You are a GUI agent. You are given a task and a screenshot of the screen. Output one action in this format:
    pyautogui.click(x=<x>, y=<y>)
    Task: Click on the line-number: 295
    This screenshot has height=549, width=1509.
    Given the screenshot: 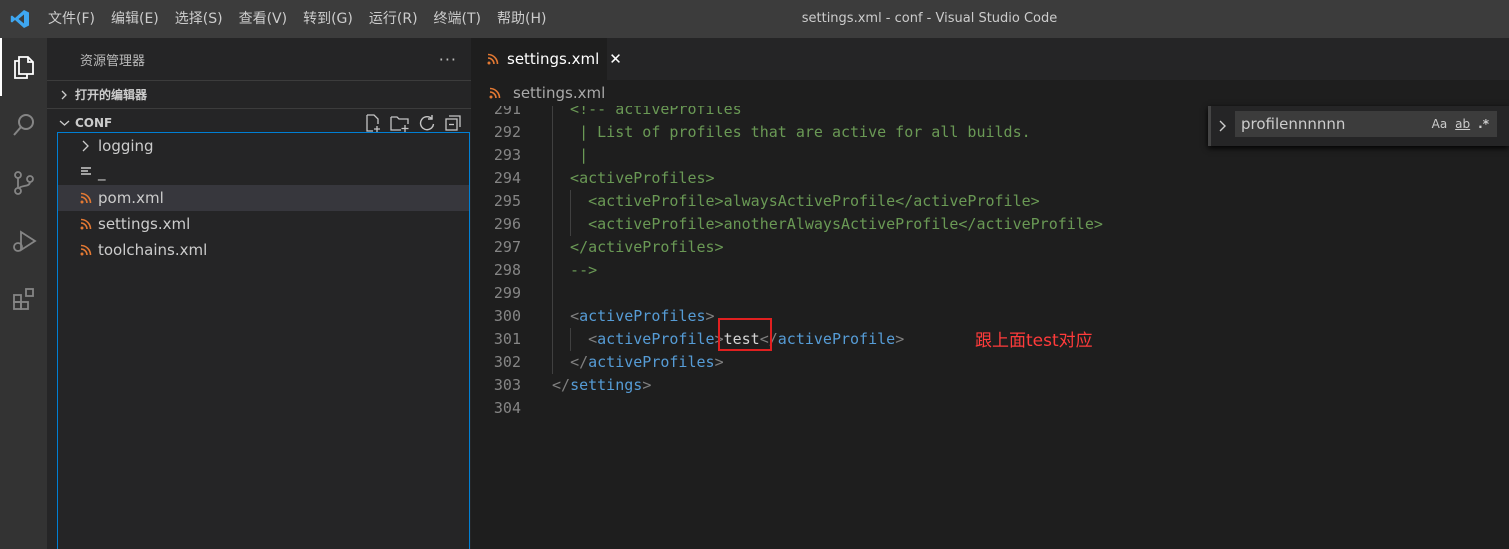 What is the action you would take?
    pyautogui.click(x=507, y=201)
    